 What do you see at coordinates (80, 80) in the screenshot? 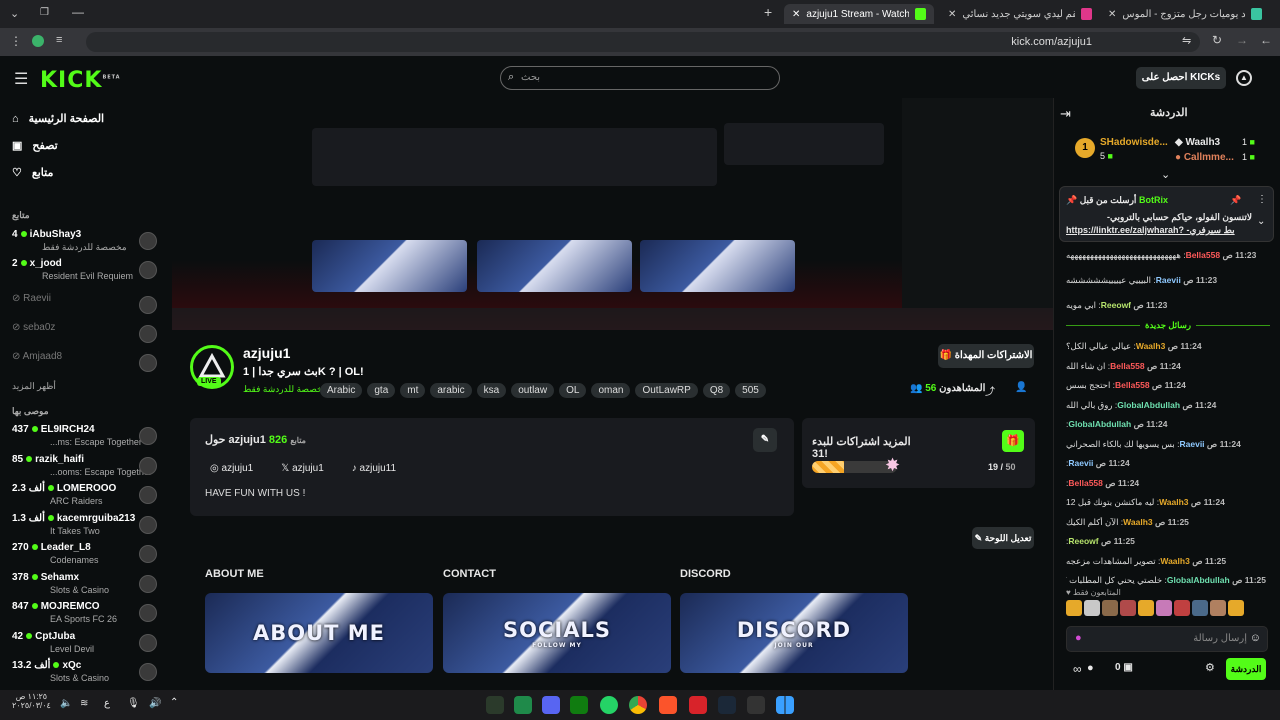
I see `kick-logo: KICKBETA` at bounding box center [80, 80].